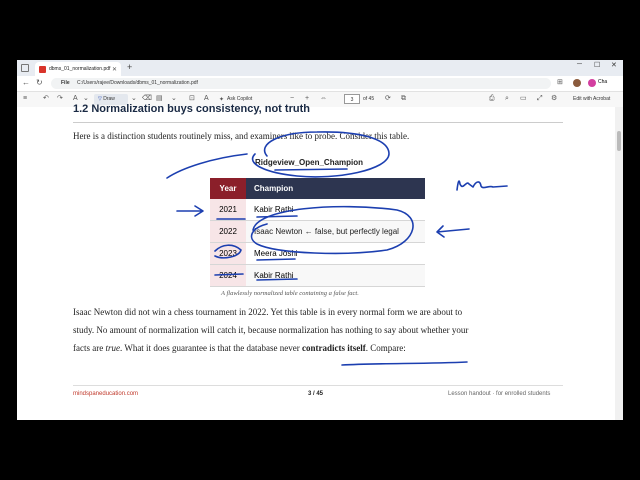  Describe the element at coordinates (619, 263) in the screenshot. I see `vertical-scrollbar` at that location.